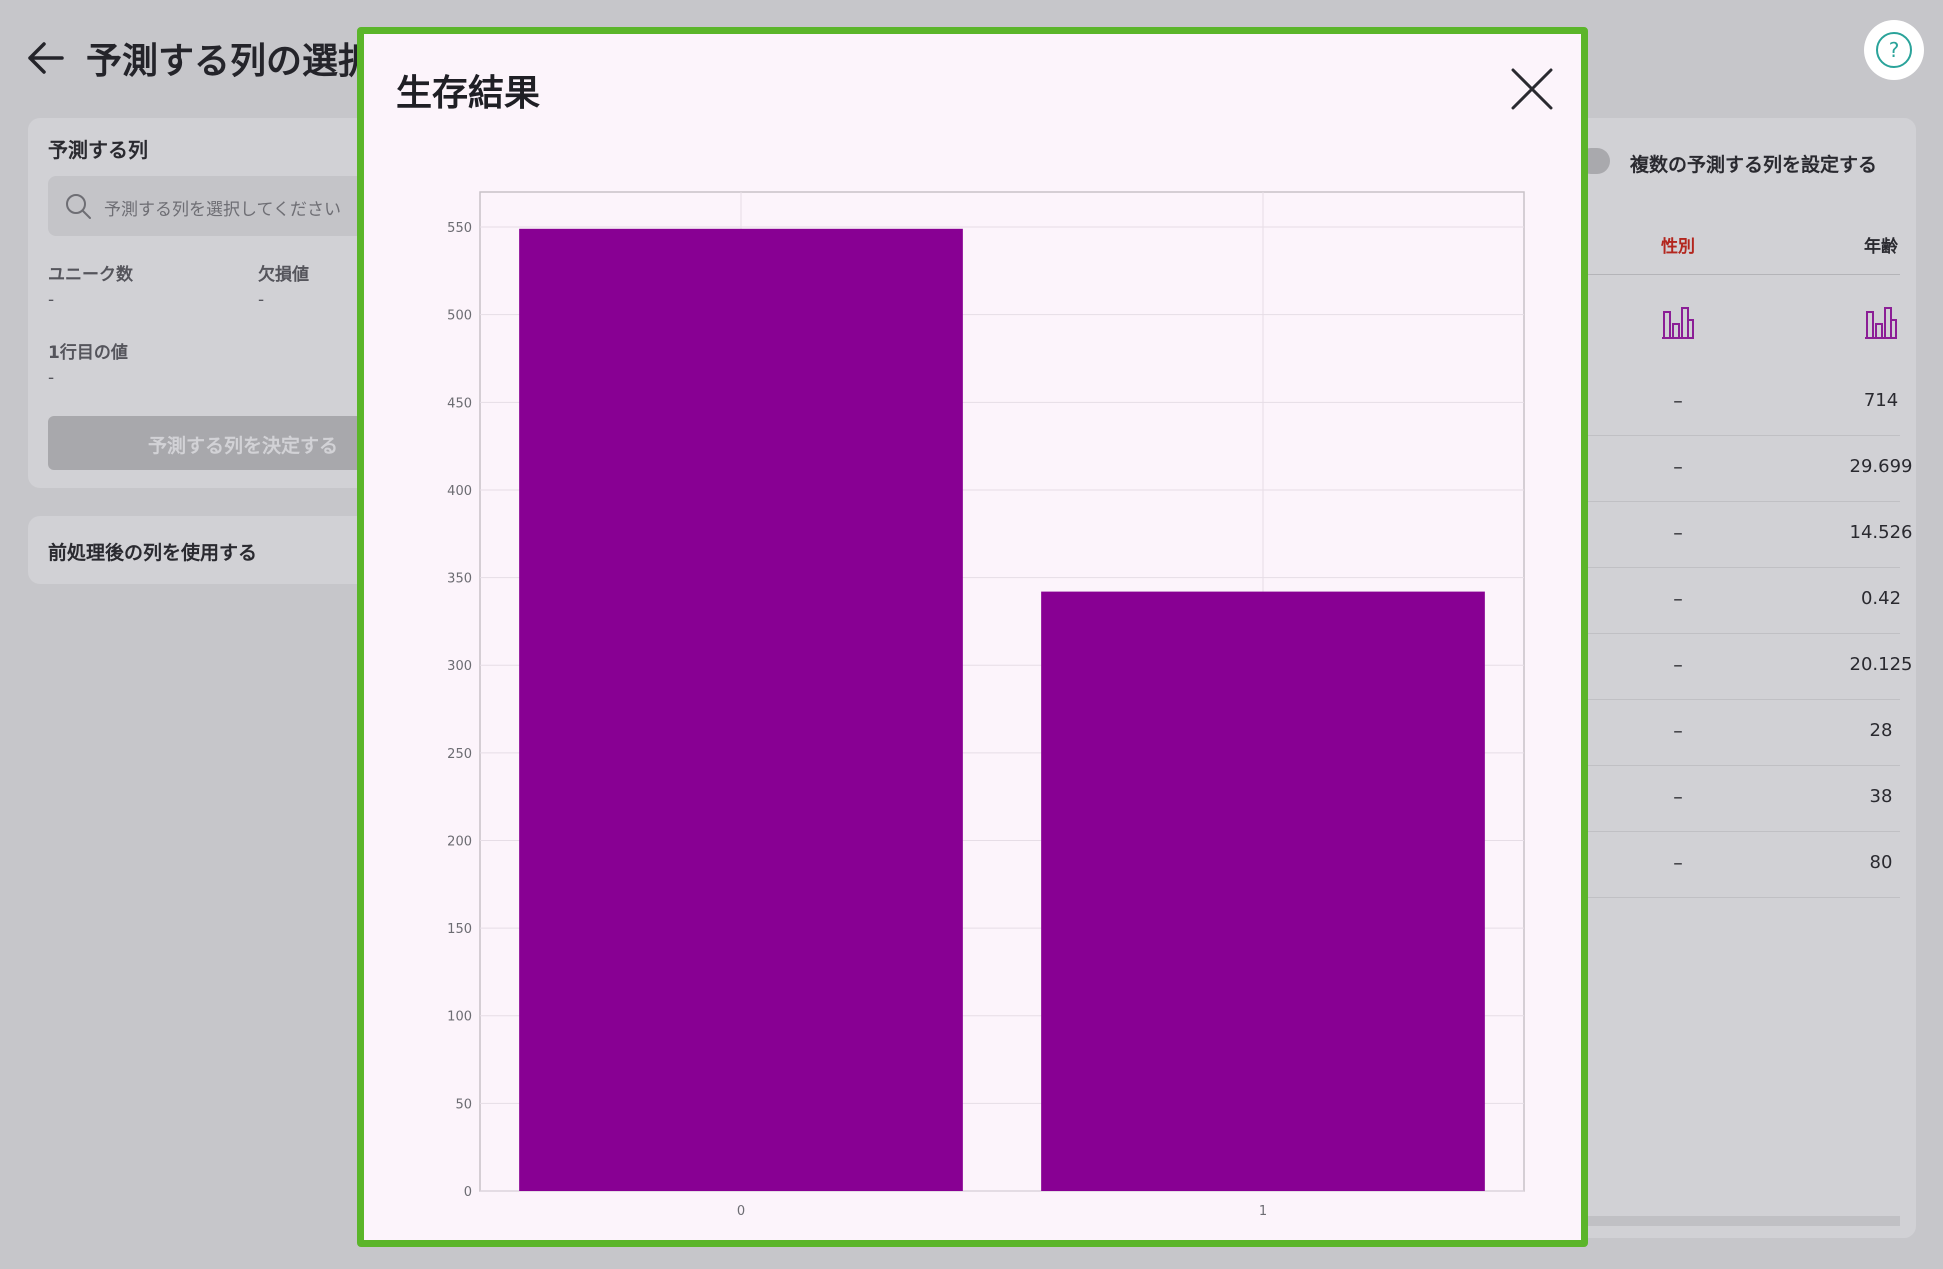  What do you see at coordinates (463, 1104) in the screenshot?
I see `y-tick-label: 50` at bounding box center [463, 1104].